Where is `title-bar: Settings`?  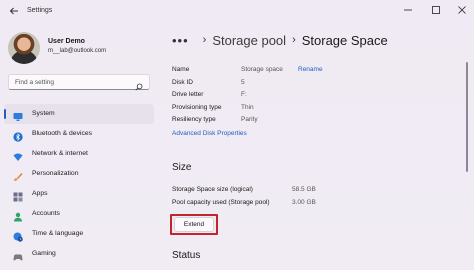
title-bar: Settings is located at coordinates (237, 11).